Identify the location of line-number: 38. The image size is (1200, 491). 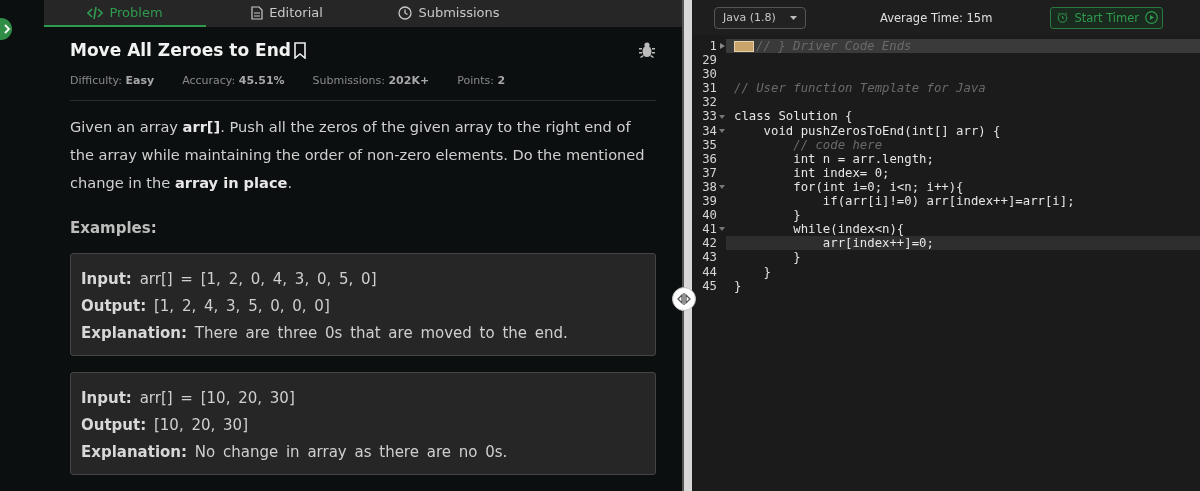
(709, 187).